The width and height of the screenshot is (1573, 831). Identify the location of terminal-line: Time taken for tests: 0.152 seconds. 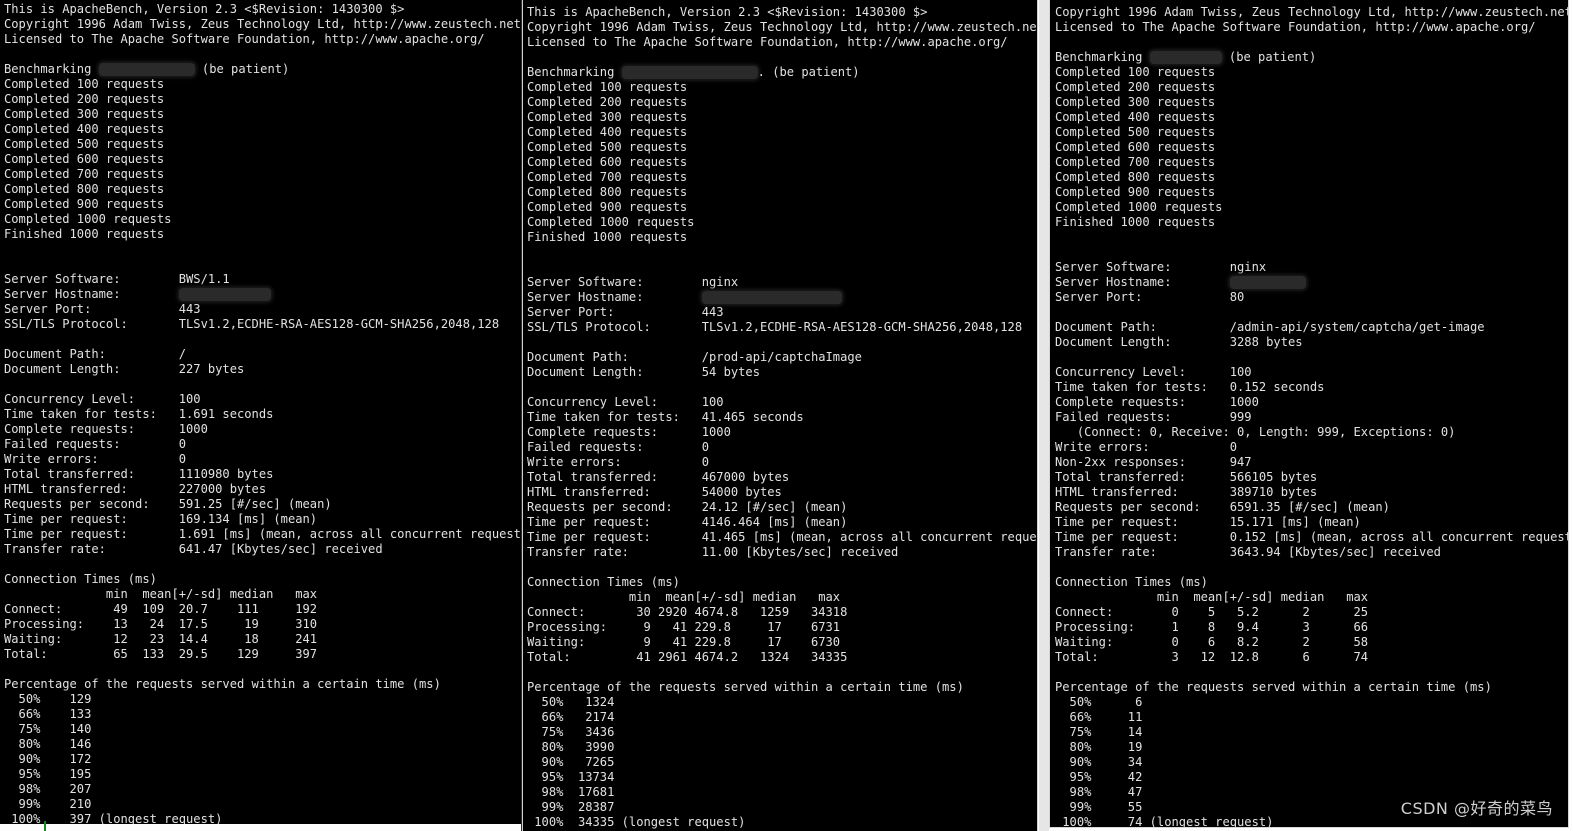
(1190, 387).